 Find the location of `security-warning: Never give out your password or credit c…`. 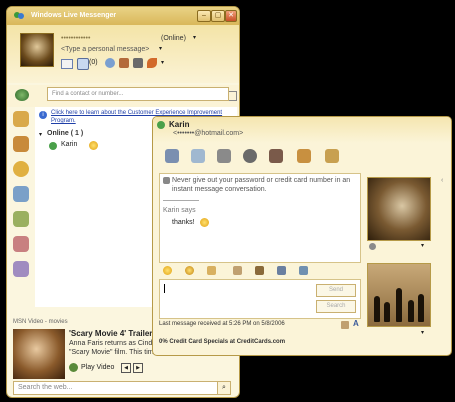

security-warning: Never give out your password or credit c… is located at coordinates (261, 185).